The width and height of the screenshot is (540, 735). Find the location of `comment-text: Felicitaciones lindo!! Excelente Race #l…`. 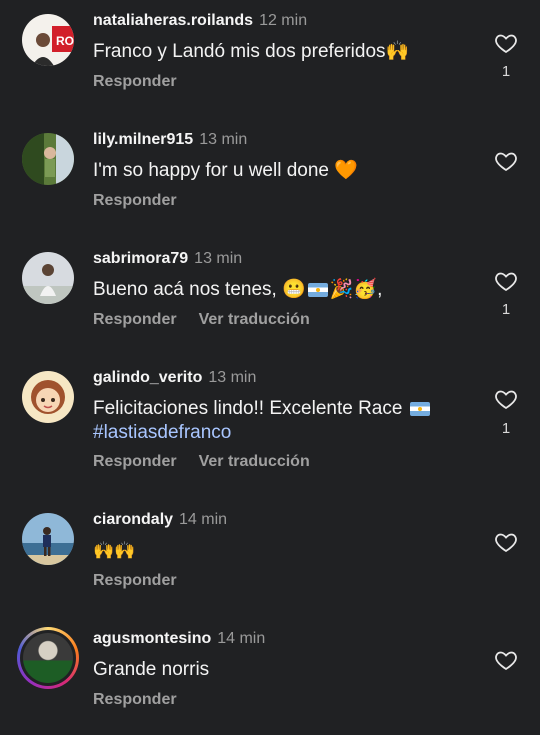

comment-text: Felicitaciones lindo!! Excelente Race #l… is located at coordinates (268, 421).